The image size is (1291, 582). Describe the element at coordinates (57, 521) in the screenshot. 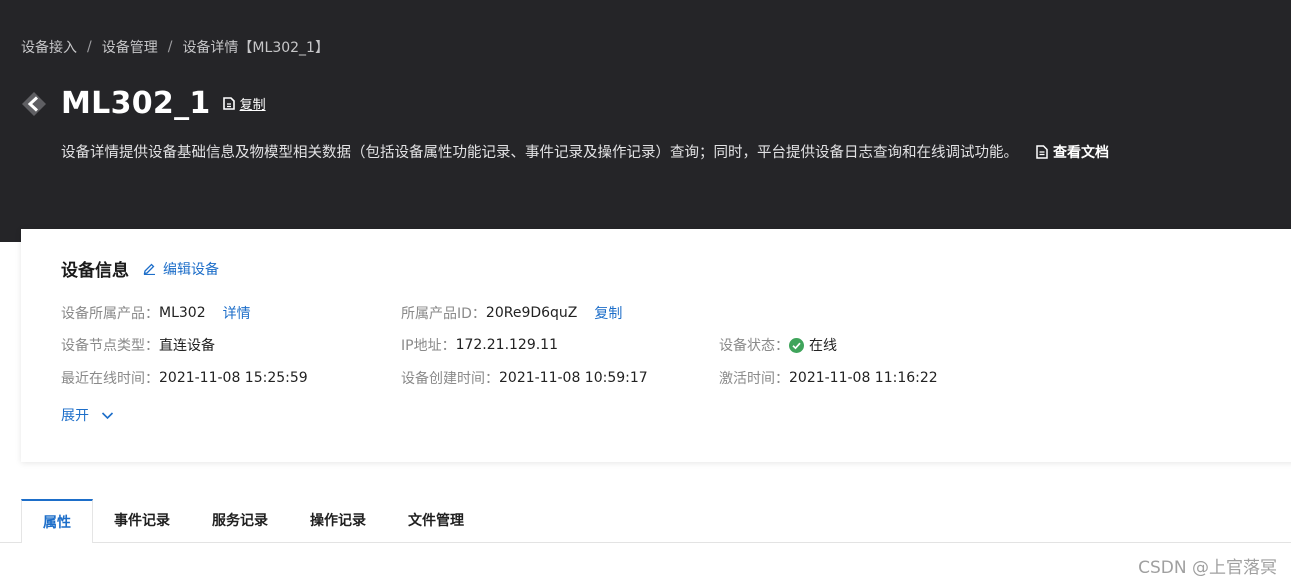

I see `tab-properties: 属性` at that location.